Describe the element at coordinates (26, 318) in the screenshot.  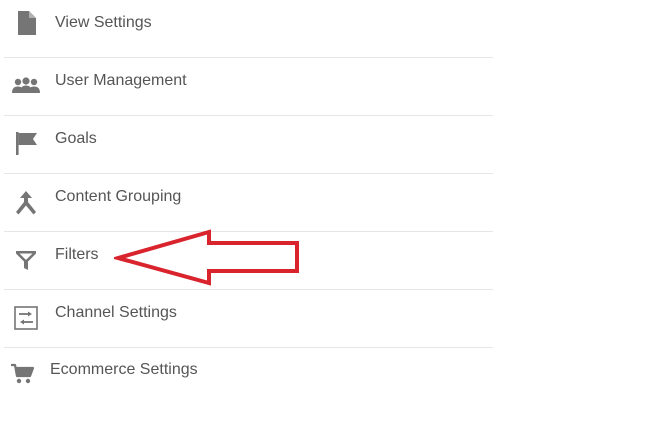
I see `channel-settings-icon` at that location.